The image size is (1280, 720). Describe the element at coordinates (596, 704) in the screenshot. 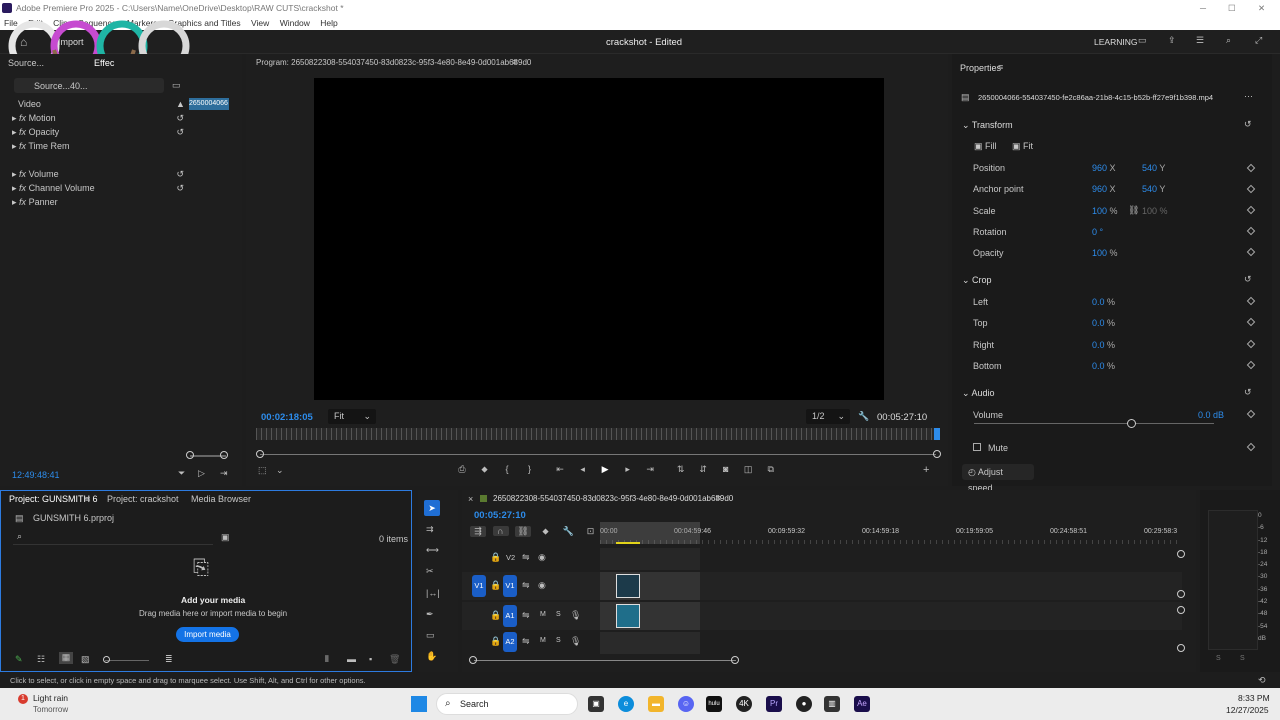

I see `task-view-icon: ▣` at that location.